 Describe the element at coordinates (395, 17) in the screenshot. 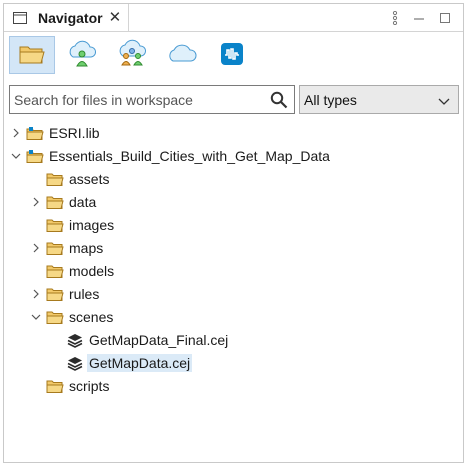

I see `view-menu-icon` at that location.